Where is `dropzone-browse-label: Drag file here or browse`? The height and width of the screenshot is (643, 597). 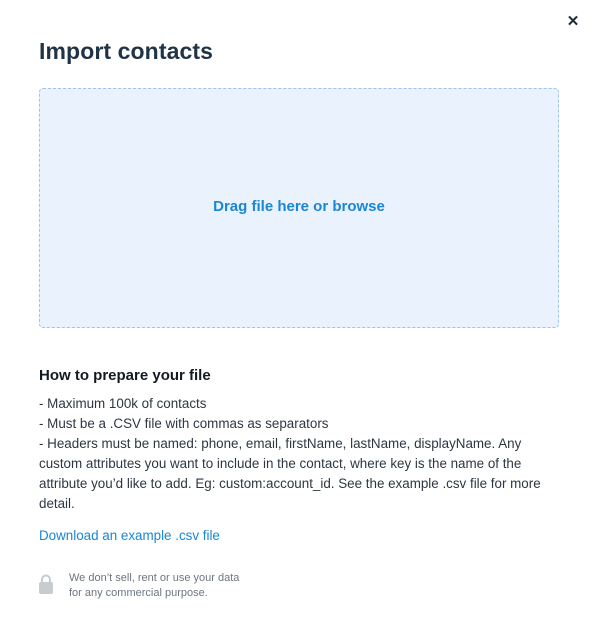 dropzone-browse-label: Drag file here or browse is located at coordinates (299, 206).